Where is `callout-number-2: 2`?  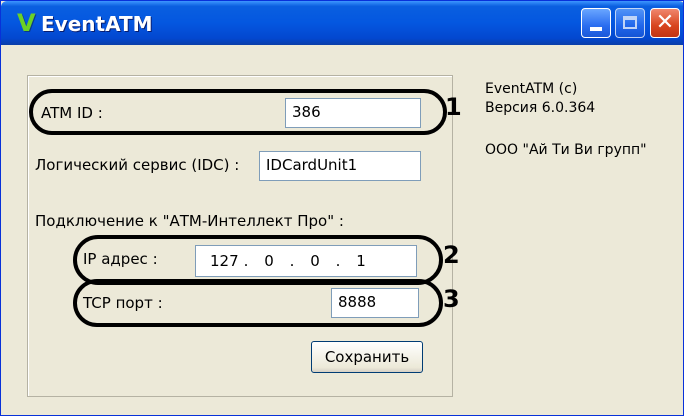
callout-number-2: 2 is located at coordinates (451, 255).